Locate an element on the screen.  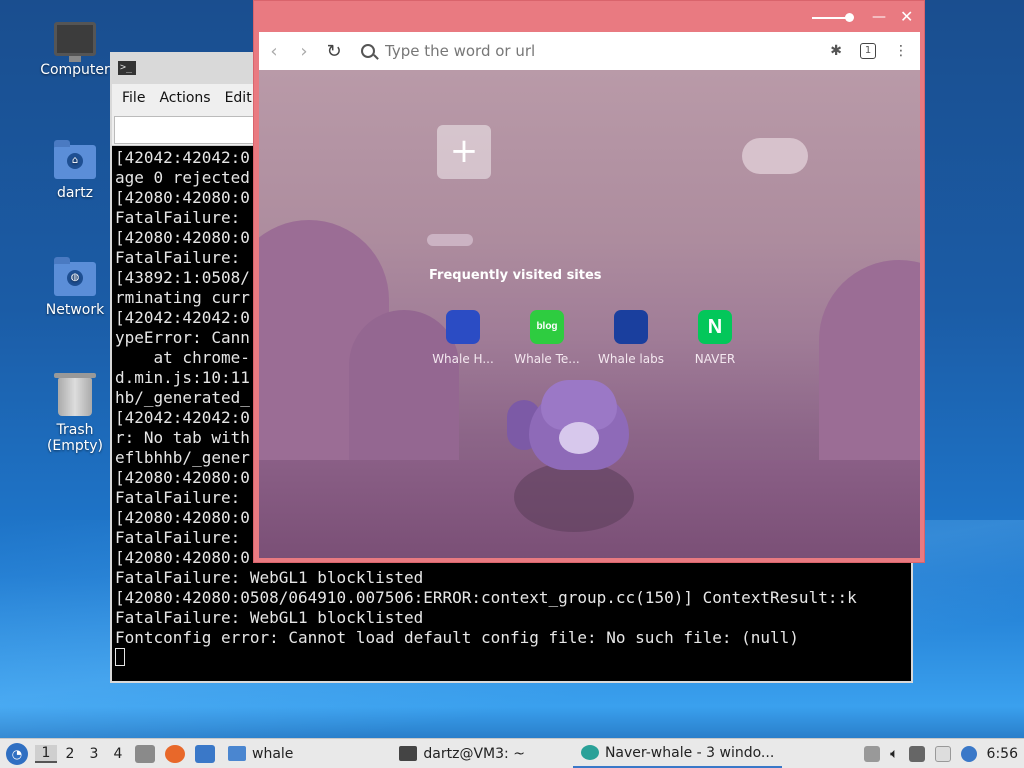
desktop-icon-home: ⌂ dartz is located at coordinates (75, 170).